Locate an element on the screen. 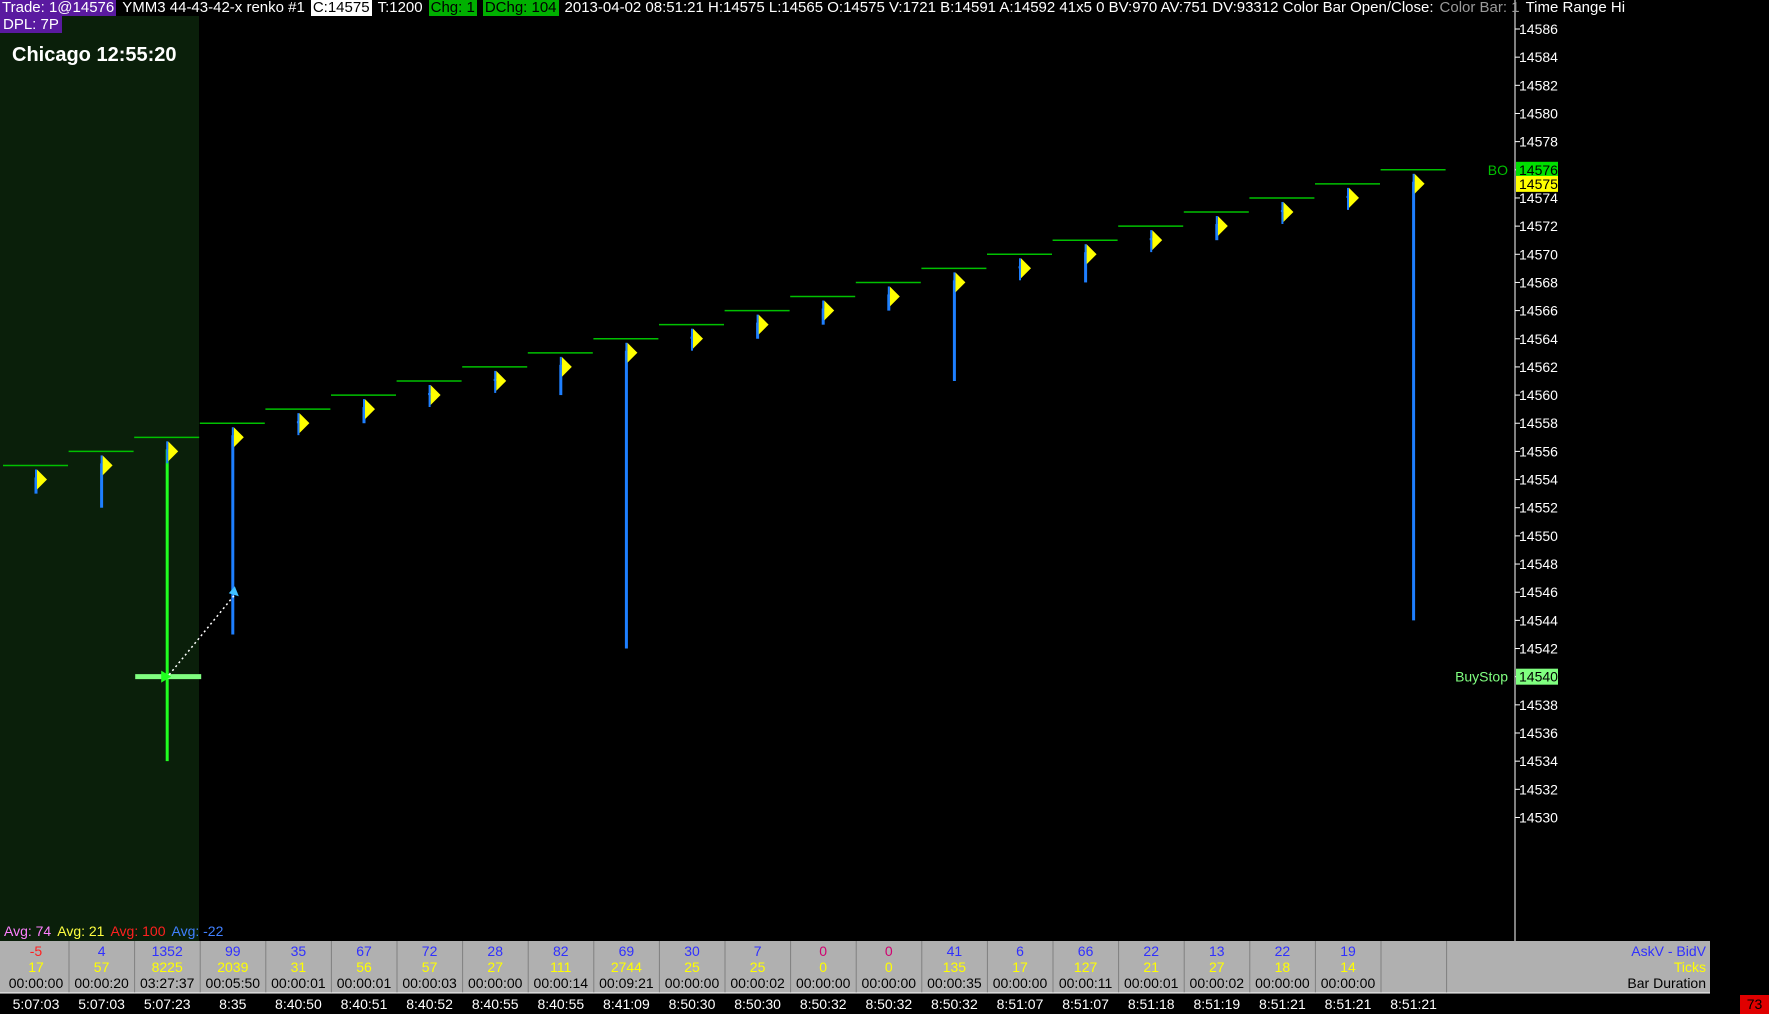  stats-cell: 8225 is located at coordinates (167, 967).